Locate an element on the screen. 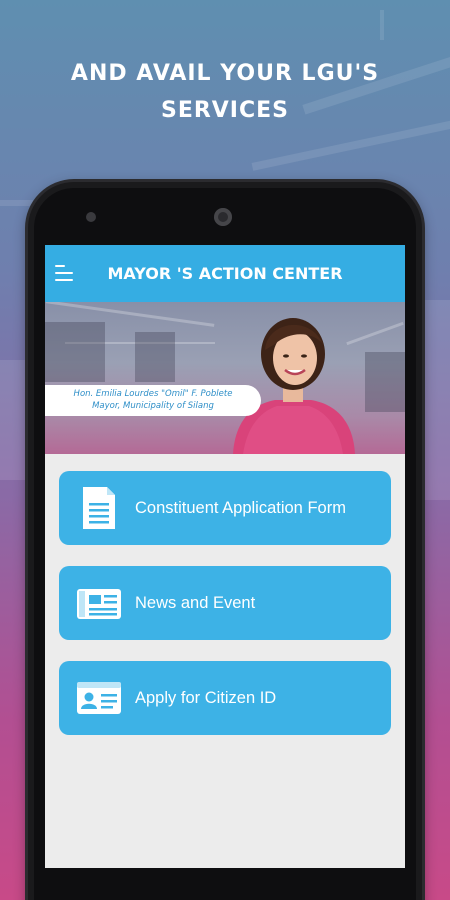 The image size is (450, 900). promo-headline: AND AVAIL YOUR LGU'S SERVICES is located at coordinates (225, 92).